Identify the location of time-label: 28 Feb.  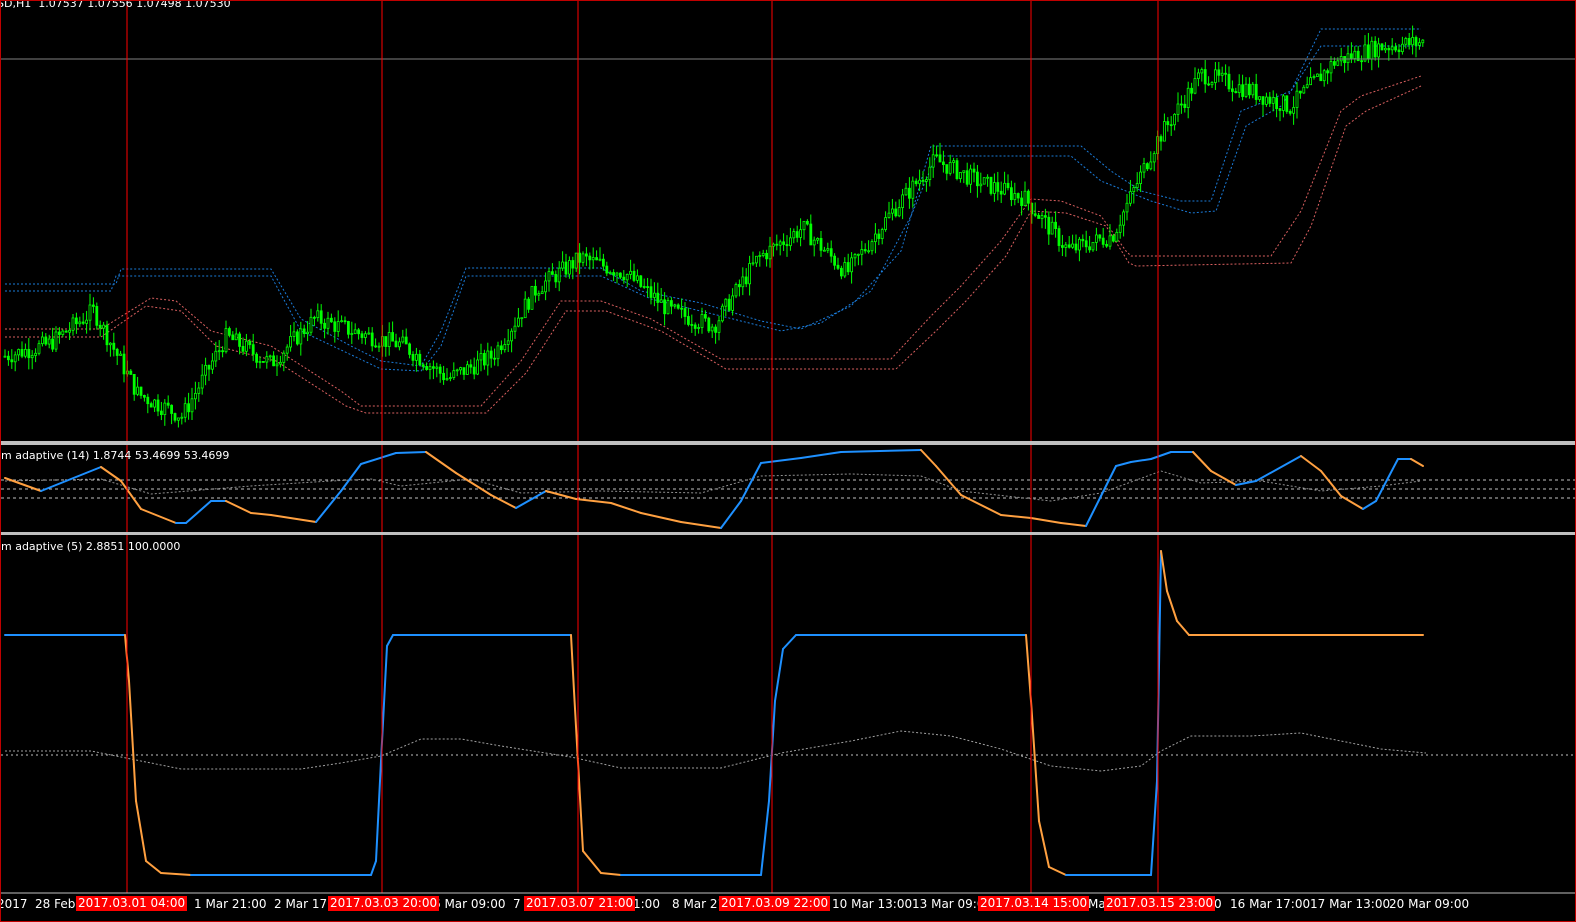
(55, 904).